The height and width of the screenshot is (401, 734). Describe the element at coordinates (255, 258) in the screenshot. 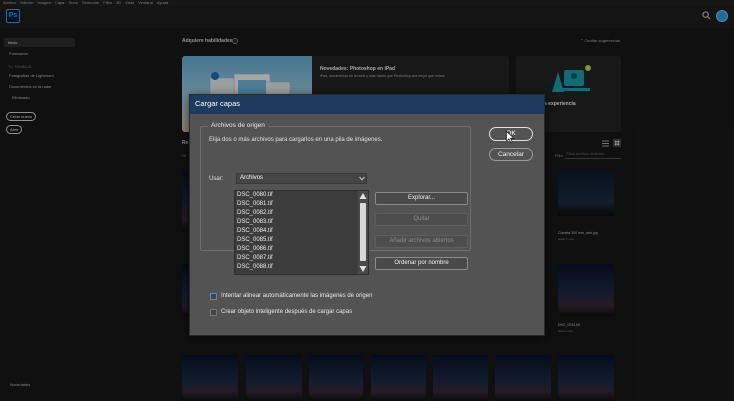

I see `list-item: DSC_0087.tif` at that location.